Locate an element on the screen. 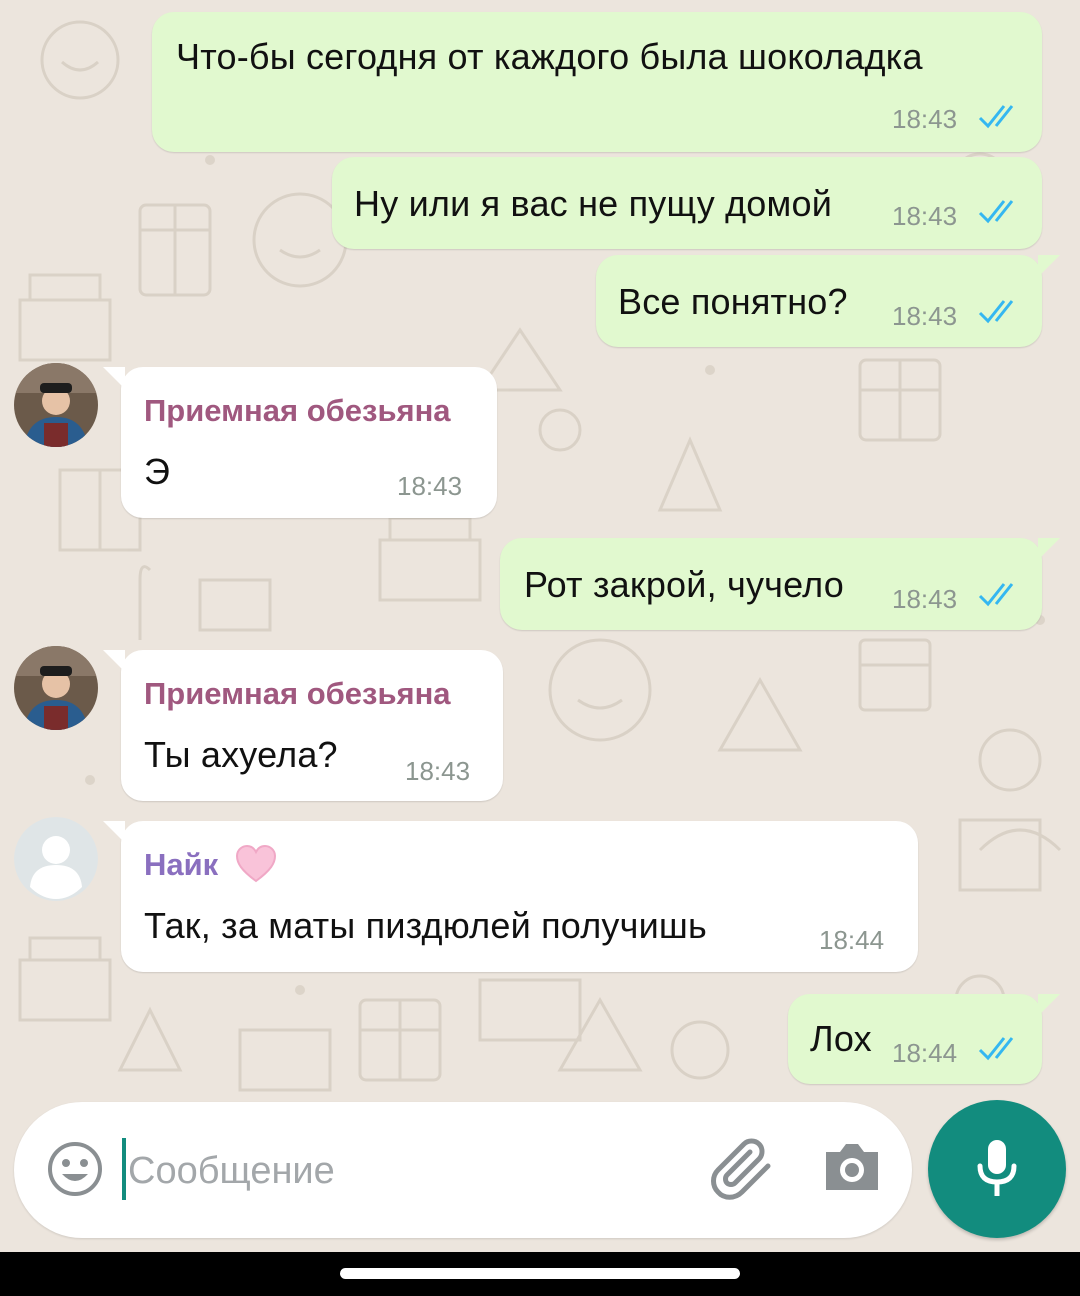  outgoing-message: Ну или я вас не пущу домой 18:43 is located at coordinates (687, 203).